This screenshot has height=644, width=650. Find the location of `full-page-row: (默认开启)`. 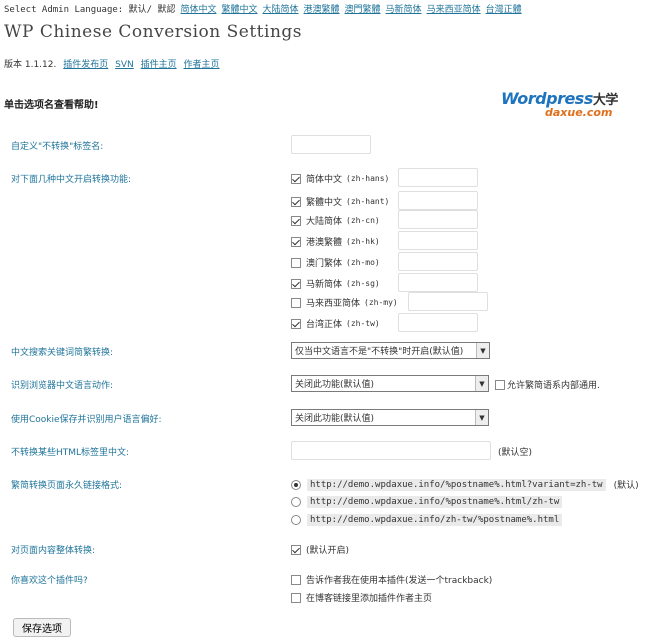

full-page-row: (默认开启) is located at coordinates (320, 549).